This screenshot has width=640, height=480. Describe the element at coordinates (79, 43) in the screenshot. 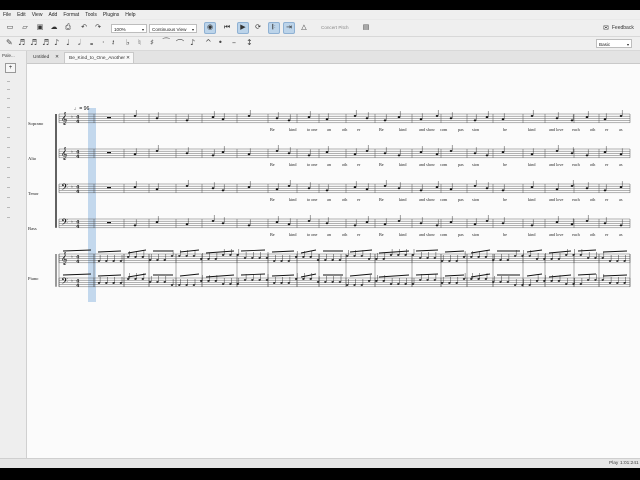

I see `note-half-icon: 𝅗𝅥` at that location.